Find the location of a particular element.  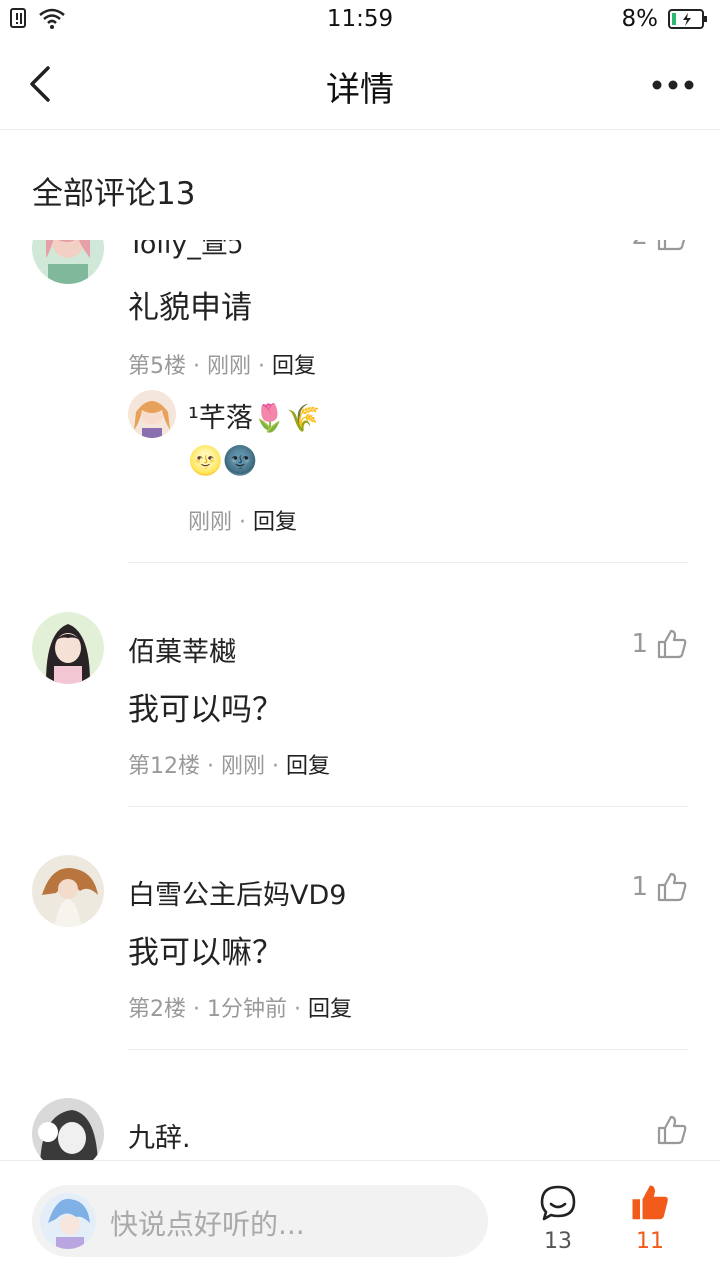

like-count-total: 11 is located at coordinates (650, 1241).